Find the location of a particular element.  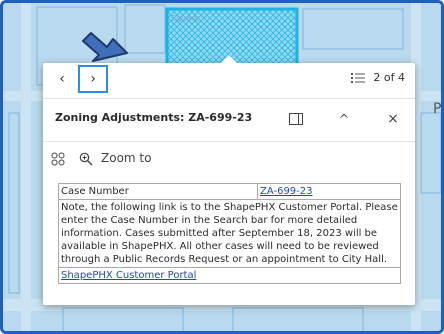

popup-nav-row: ‹ › 2 of 4 is located at coordinates (229, 79).